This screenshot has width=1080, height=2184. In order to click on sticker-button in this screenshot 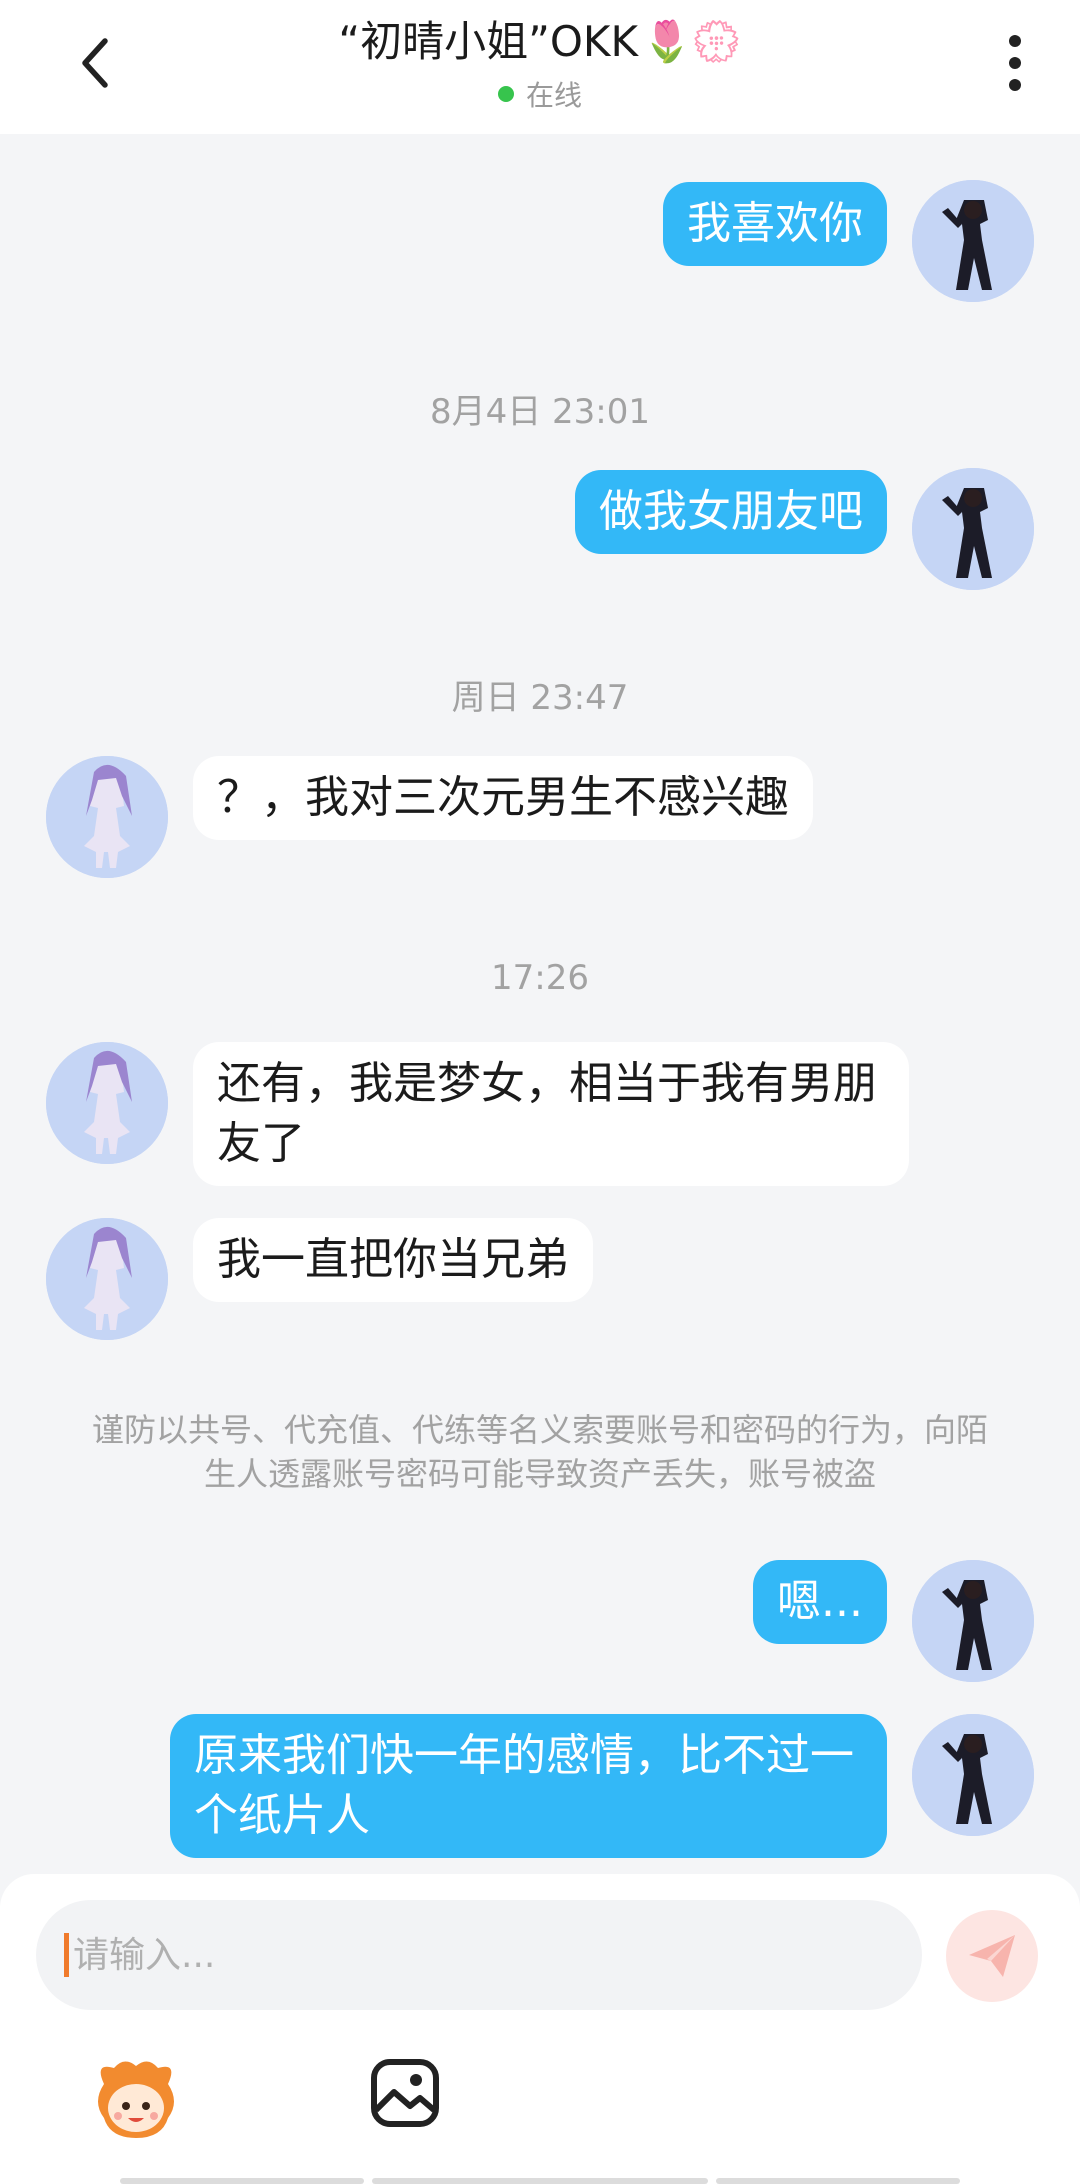, I will do `click(136, 2100)`.